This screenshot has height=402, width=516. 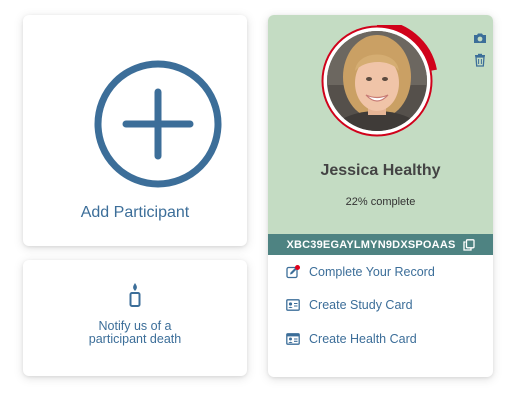 What do you see at coordinates (372, 271) in the screenshot?
I see `complete-record-label: Complete Your Record` at bounding box center [372, 271].